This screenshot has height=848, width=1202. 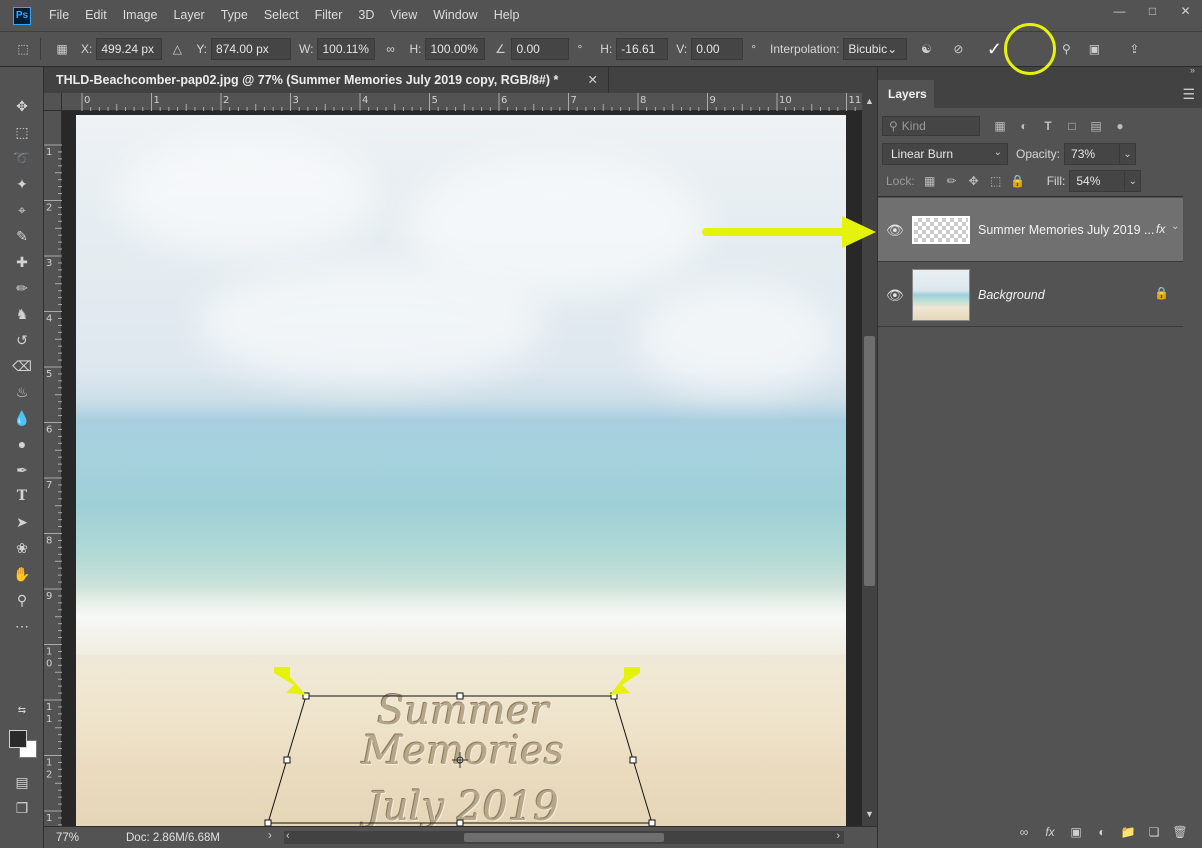 I want to click on scroll-left-icon: ‹, so click(x=288, y=836).